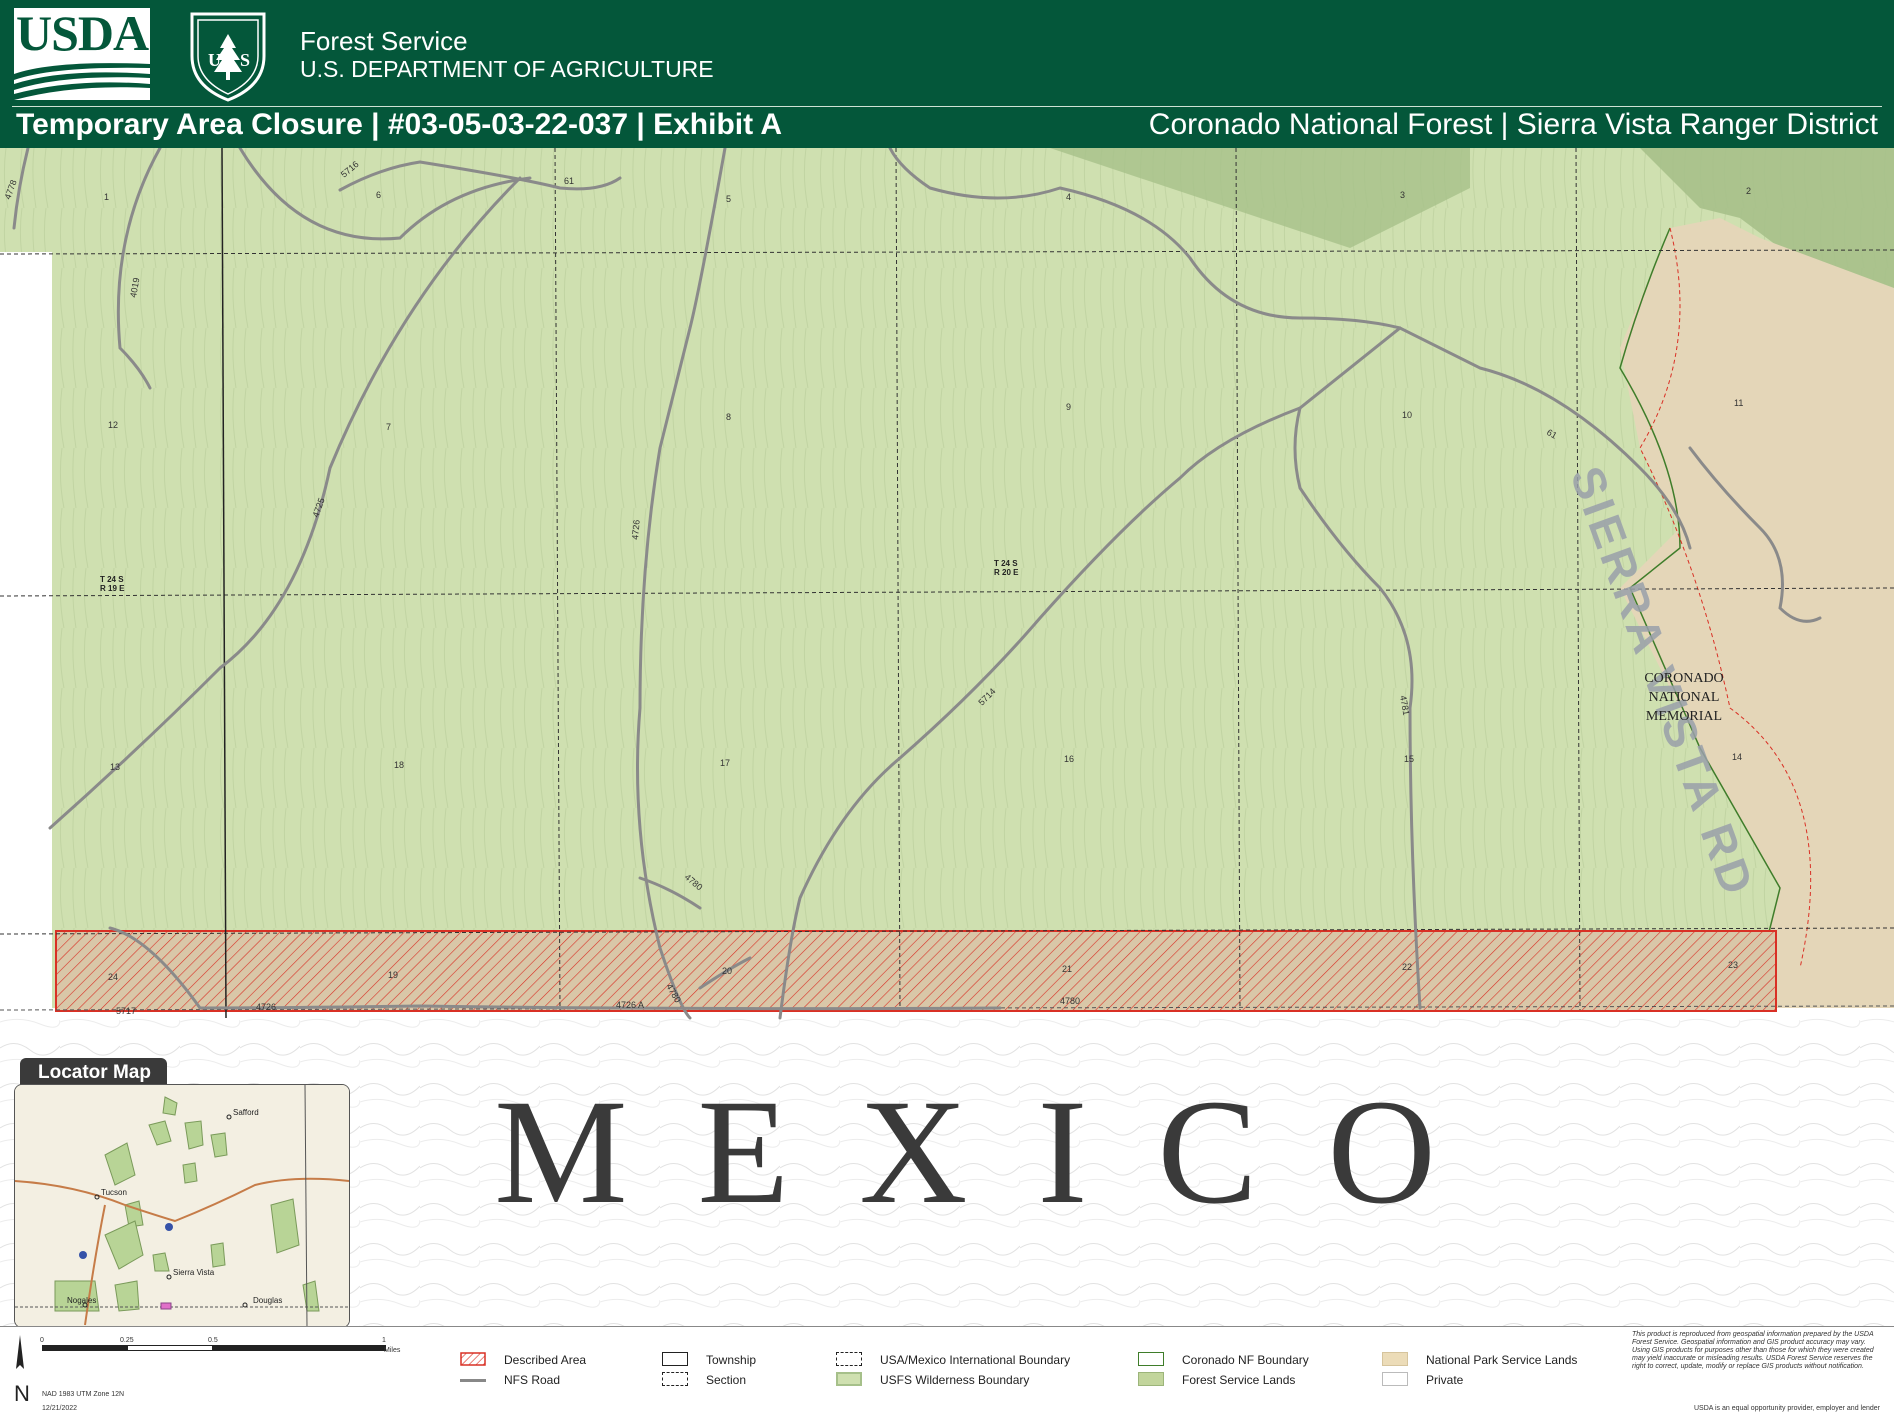  Describe the element at coordinates (127, 1340) in the screenshot. I see `scale-tick-025: 0.25` at that location.